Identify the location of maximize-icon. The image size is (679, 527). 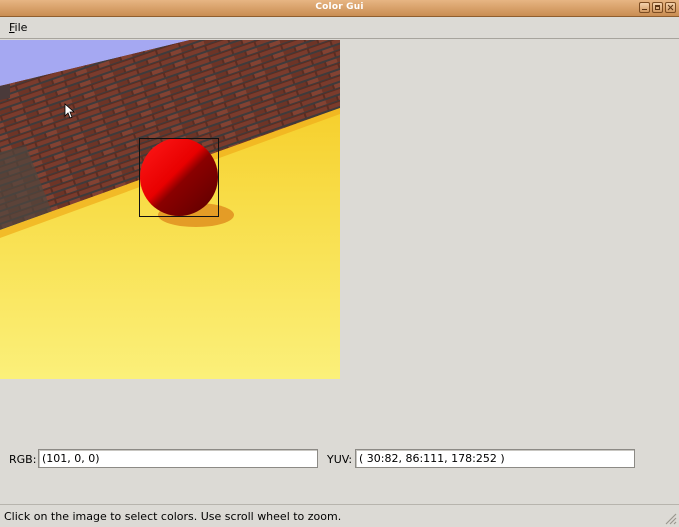
(657, 7).